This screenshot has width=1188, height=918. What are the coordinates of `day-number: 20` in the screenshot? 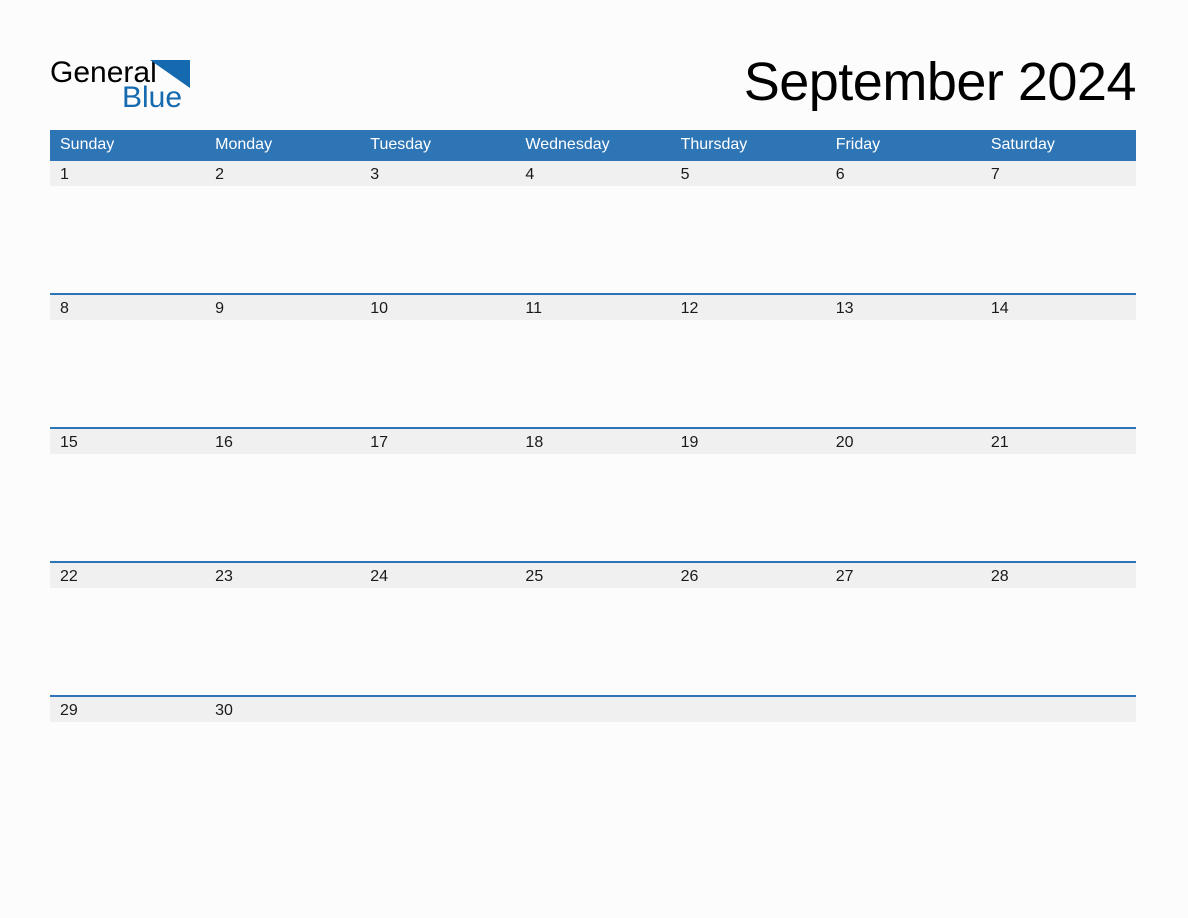 It's located at (903, 441).